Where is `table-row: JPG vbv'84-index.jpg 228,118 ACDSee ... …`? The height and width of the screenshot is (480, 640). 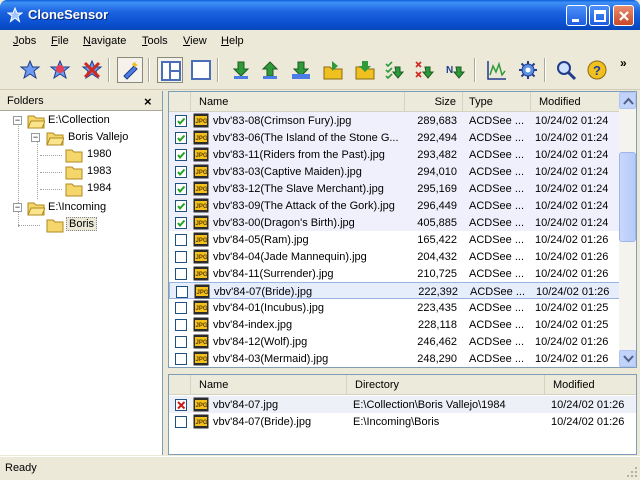 table-row: JPG vbv'84-index.jpg 228,118 ACDSee ... … is located at coordinates (395, 324).